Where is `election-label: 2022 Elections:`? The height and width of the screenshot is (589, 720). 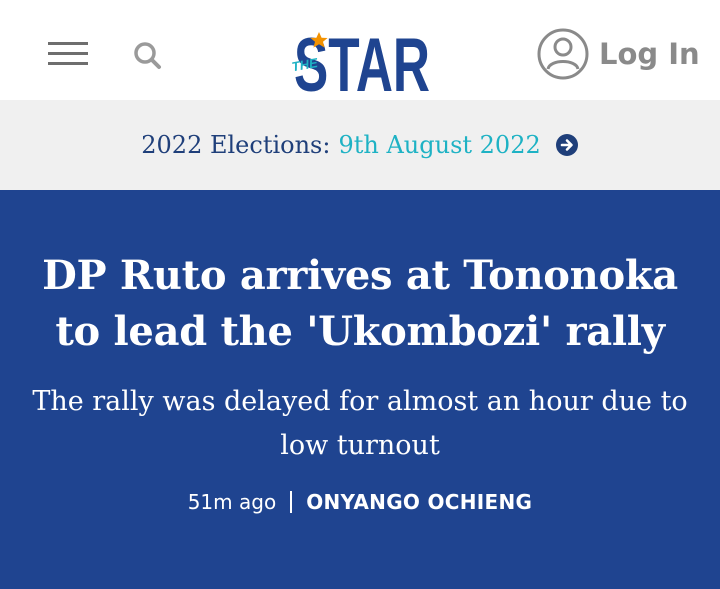
election-label: 2022 Elections: is located at coordinates (236, 145).